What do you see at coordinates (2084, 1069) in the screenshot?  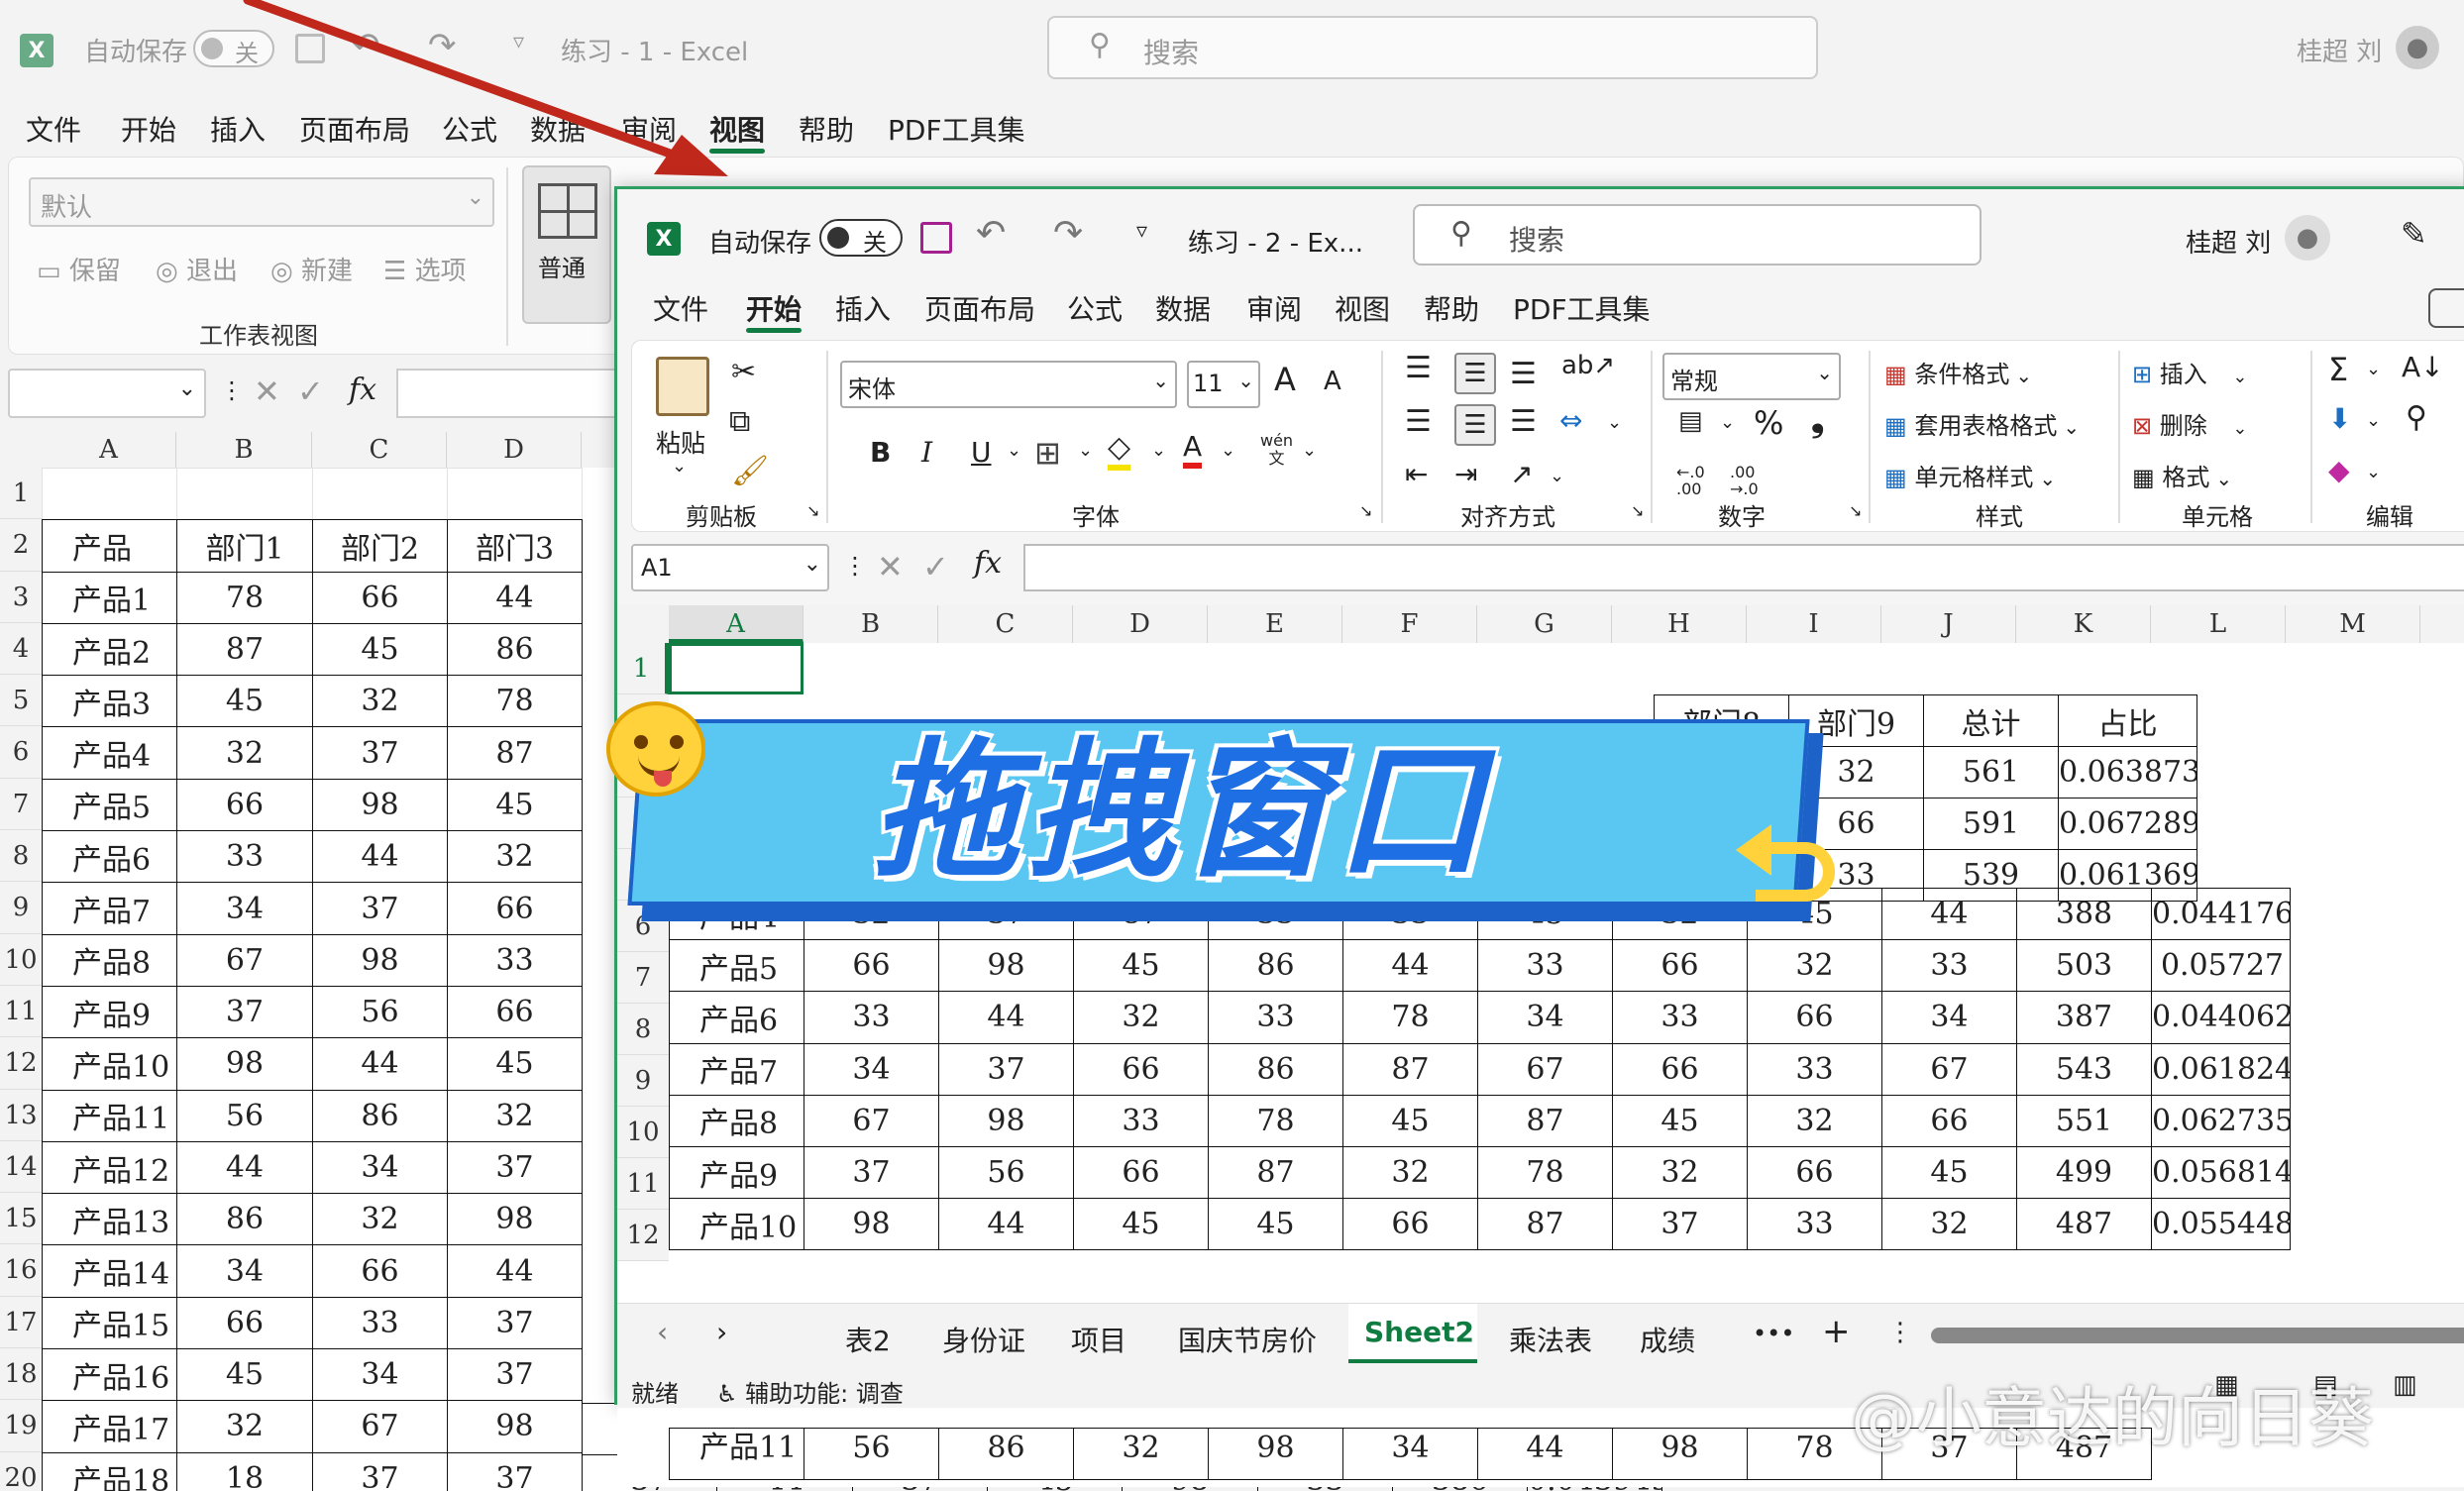 I see `cell: 543` at bounding box center [2084, 1069].